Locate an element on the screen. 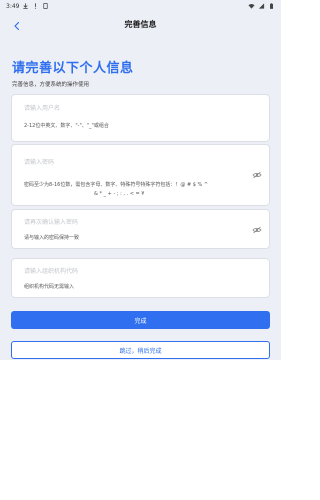 This screenshot has width=320, height=500. password-hint-line2: & * _ + - ; : , . < = ¥ is located at coordinates (119, 194).